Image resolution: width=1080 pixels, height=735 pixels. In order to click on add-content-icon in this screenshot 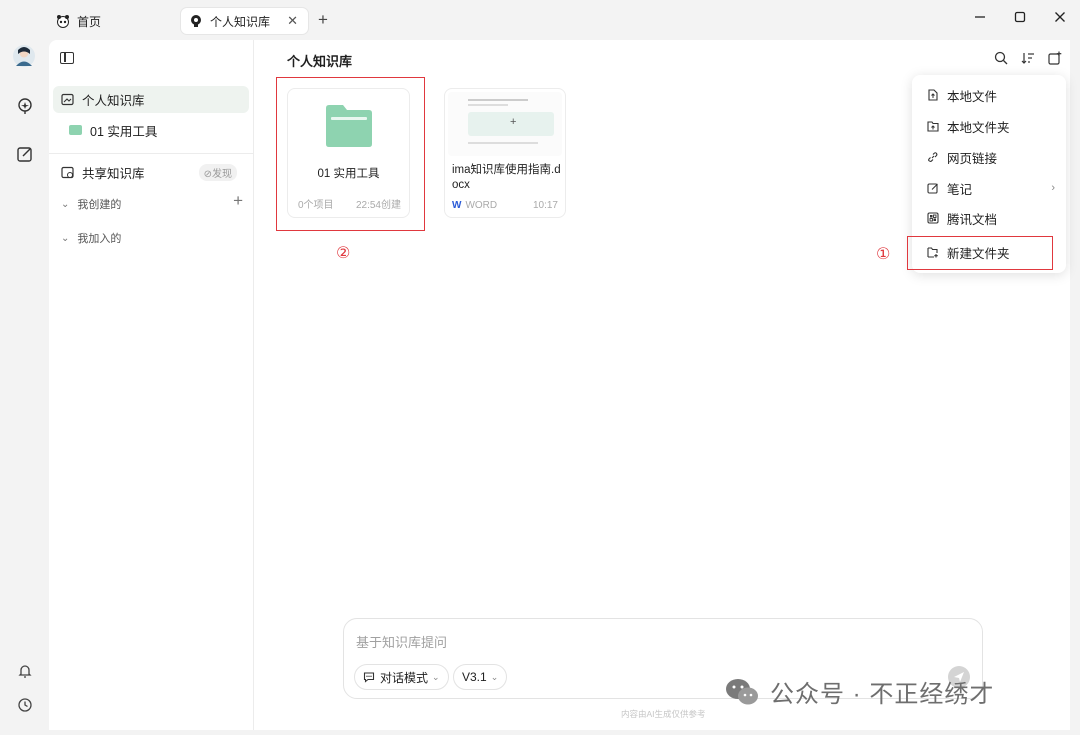, I will do `click(1055, 58)`.